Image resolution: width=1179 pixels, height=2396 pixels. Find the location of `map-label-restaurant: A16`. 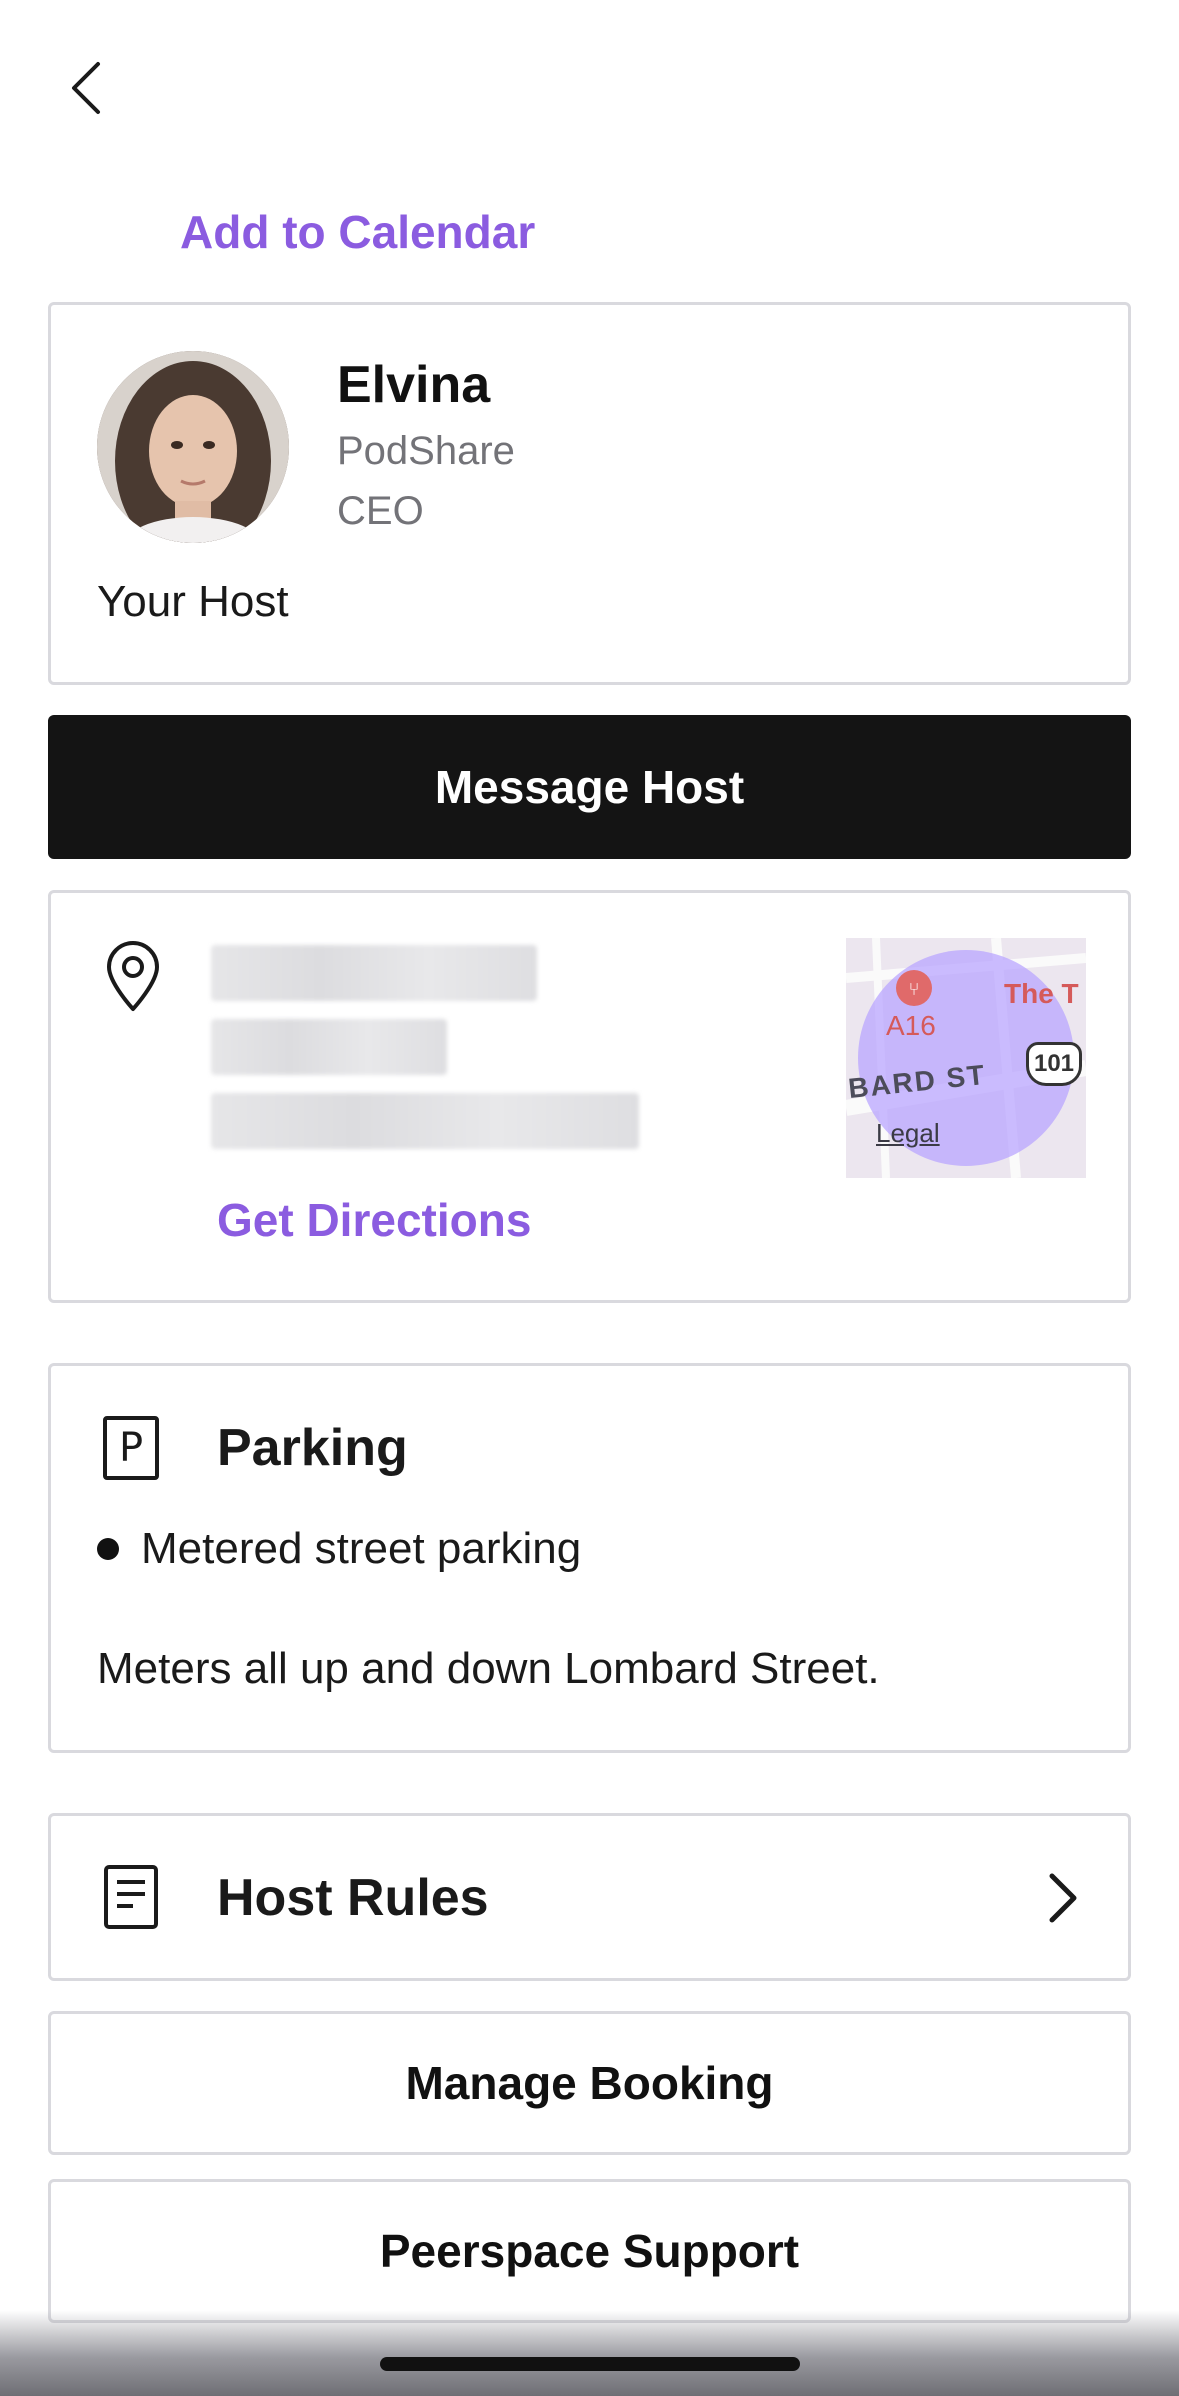

map-label-restaurant: A16 is located at coordinates (911, 1025).